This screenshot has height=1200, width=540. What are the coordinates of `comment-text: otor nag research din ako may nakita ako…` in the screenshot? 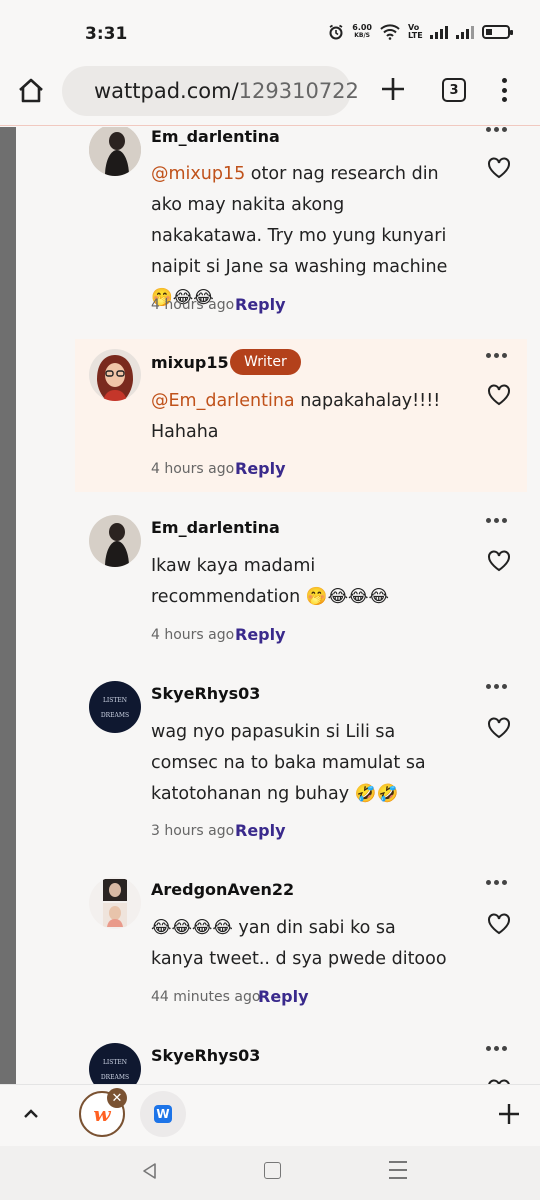 It's located at (299, 236).